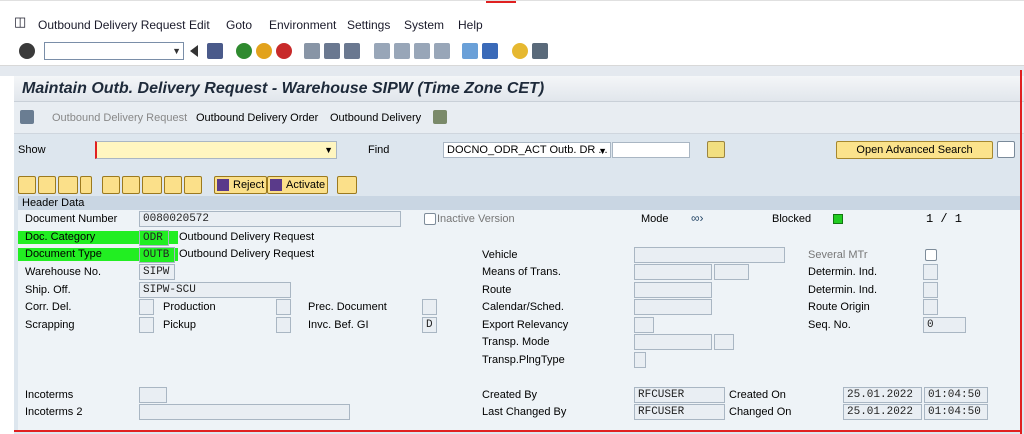 Image resolution: width=1024 pixels, height=434 pixels. I want to click on doc-type-field: OUTB, so click(157, 255).